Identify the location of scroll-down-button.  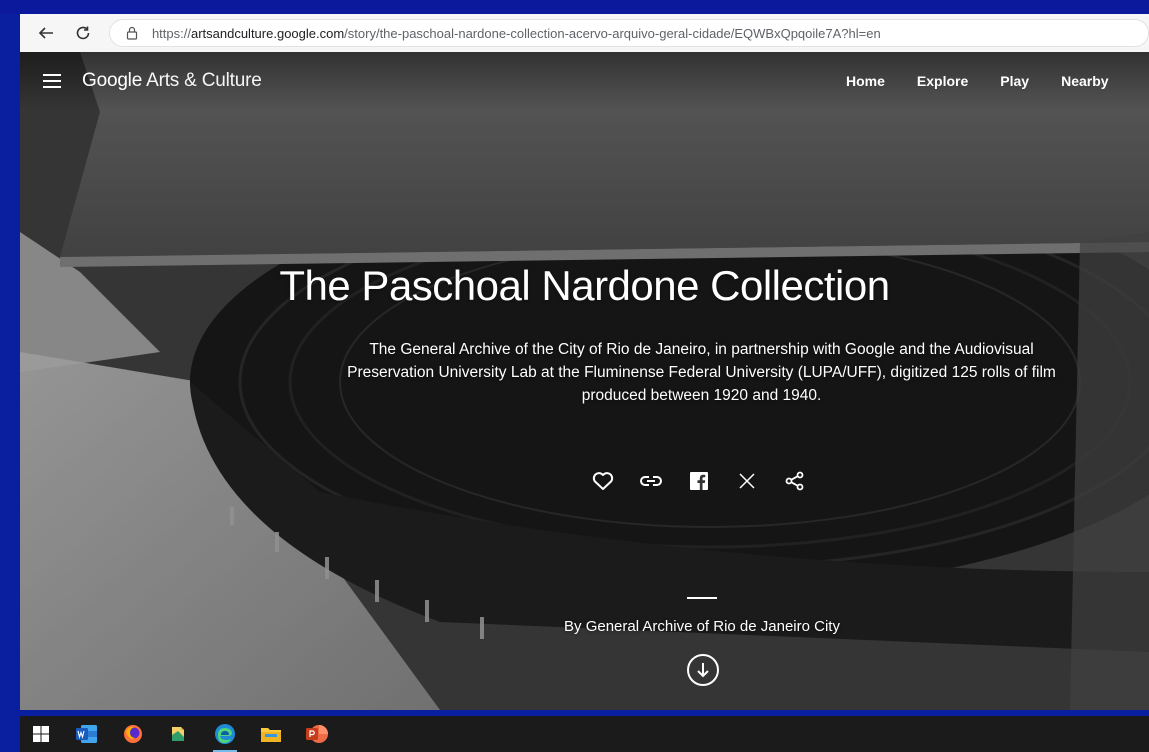
(703, 670).